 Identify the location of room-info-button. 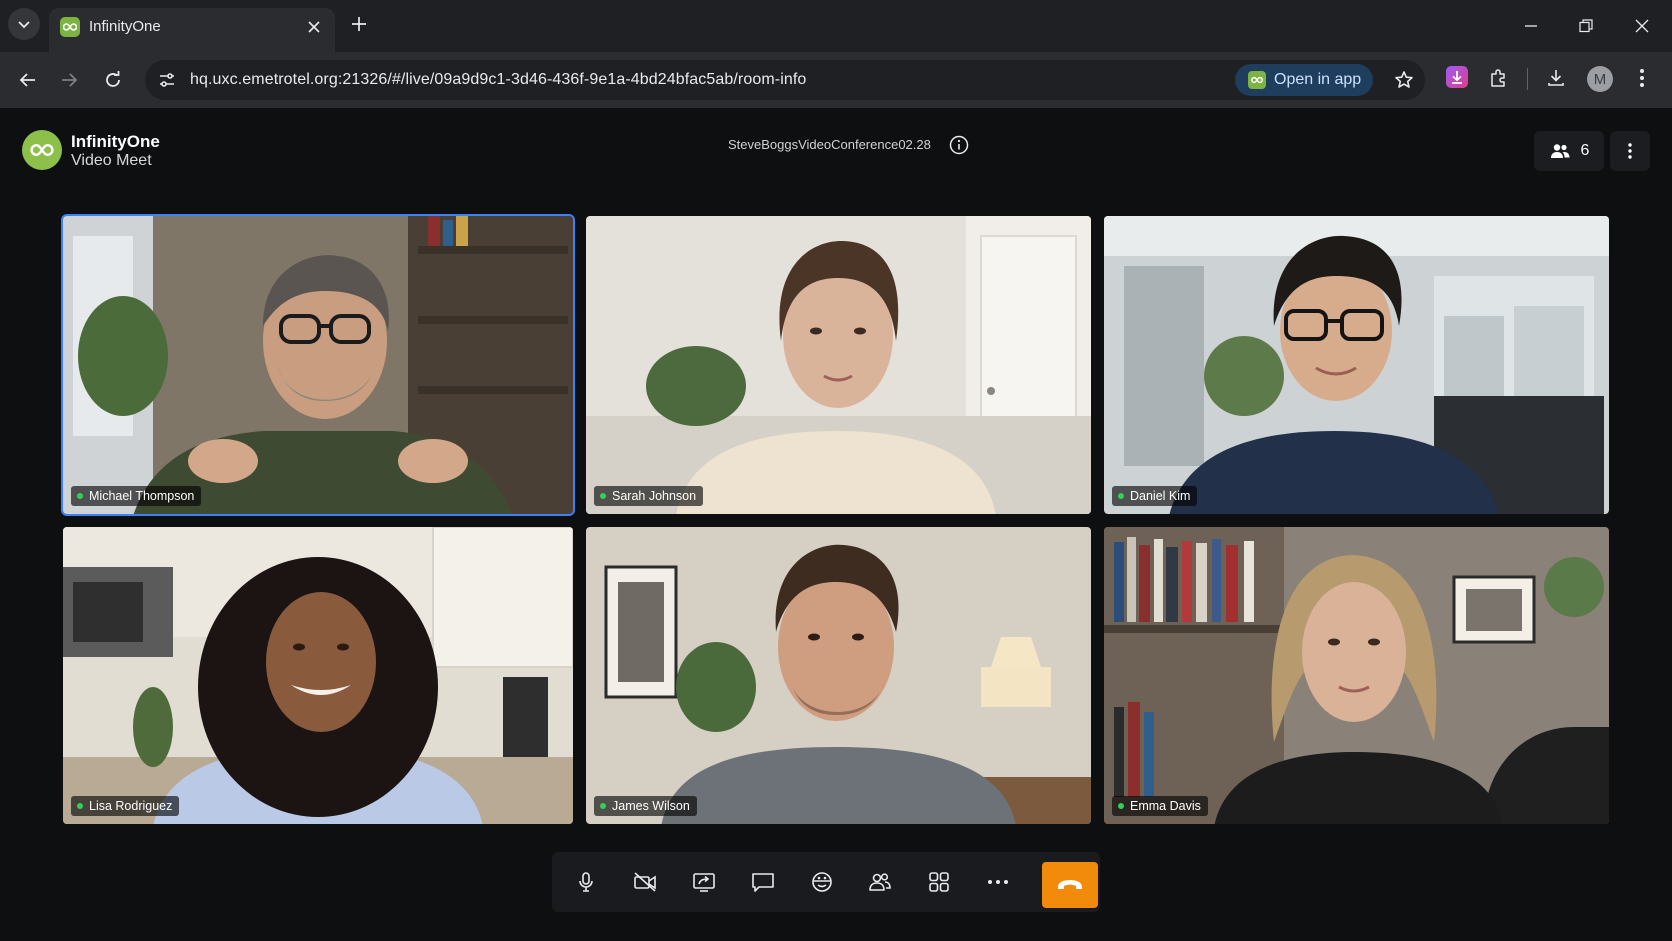
(959, 145).